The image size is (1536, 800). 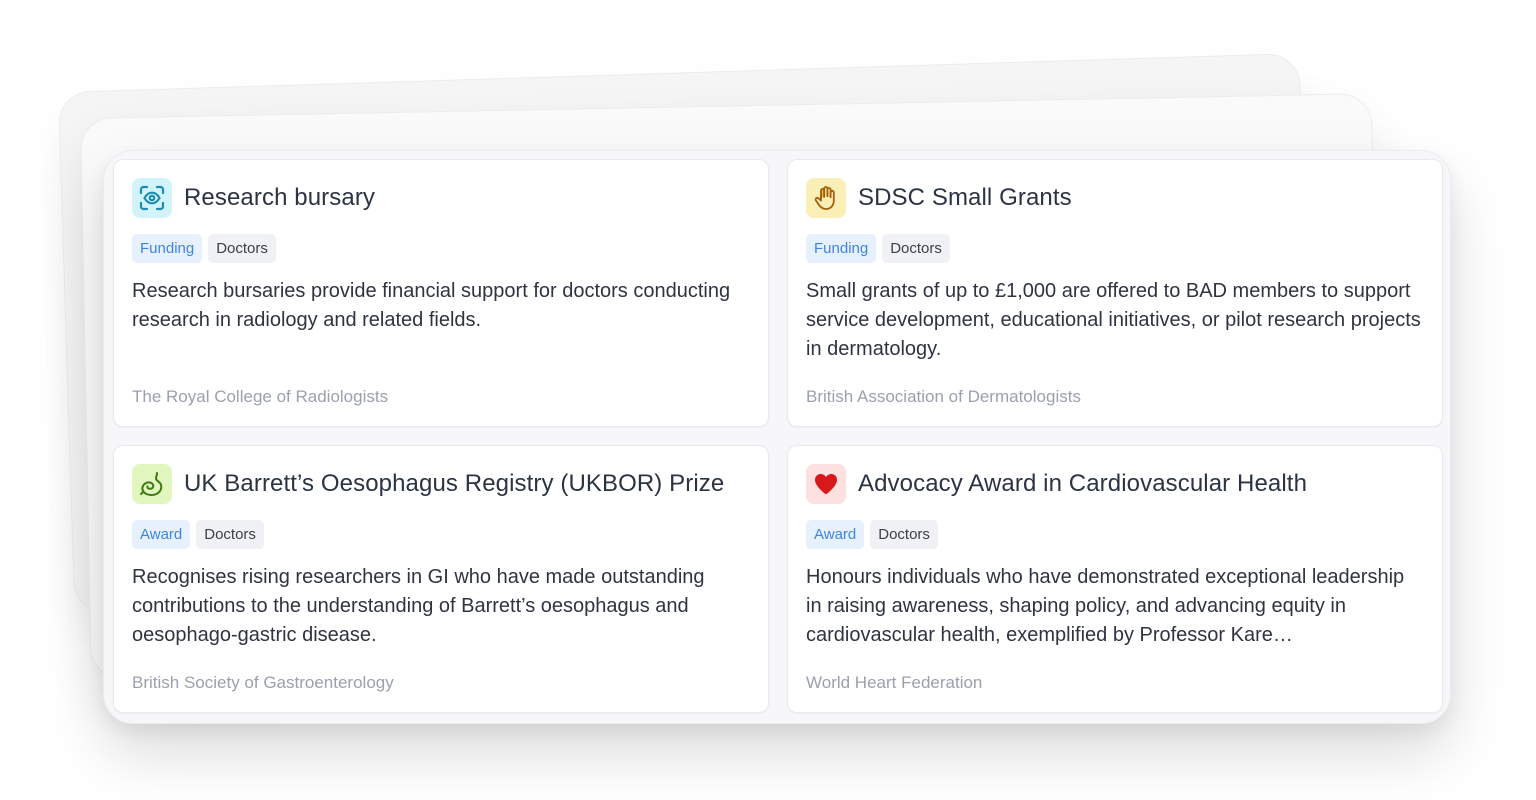 What do you see at coordinates (965, 197) in the screenshot?
I see `card-title: SDSC Small Grants` at bounding box center [965, 197].